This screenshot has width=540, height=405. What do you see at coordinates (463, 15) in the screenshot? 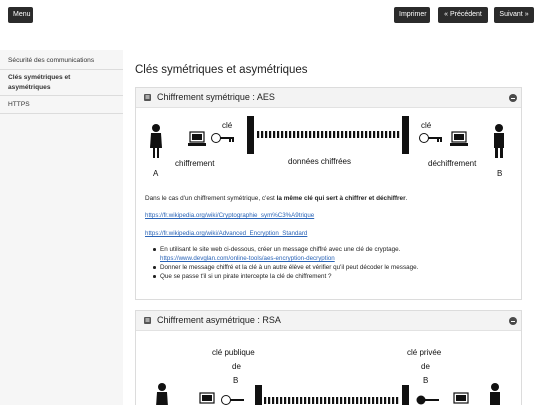
I see `previous-button: « Précédent` at bounding box center [463, 15].